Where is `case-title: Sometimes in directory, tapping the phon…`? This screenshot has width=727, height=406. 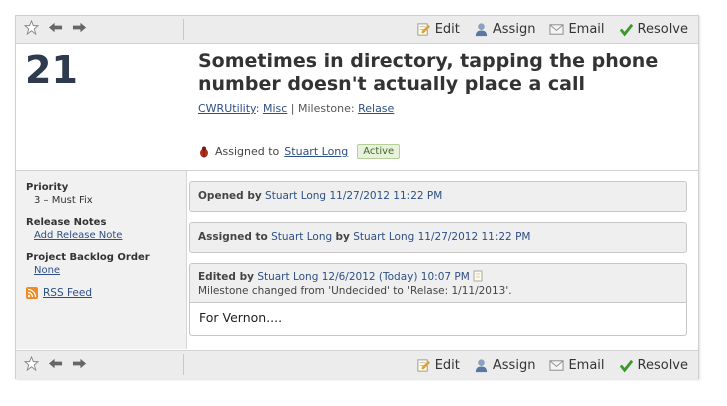
case-title: Sometimes in directory, tapping the phon… is located at coordinates (428, 72).